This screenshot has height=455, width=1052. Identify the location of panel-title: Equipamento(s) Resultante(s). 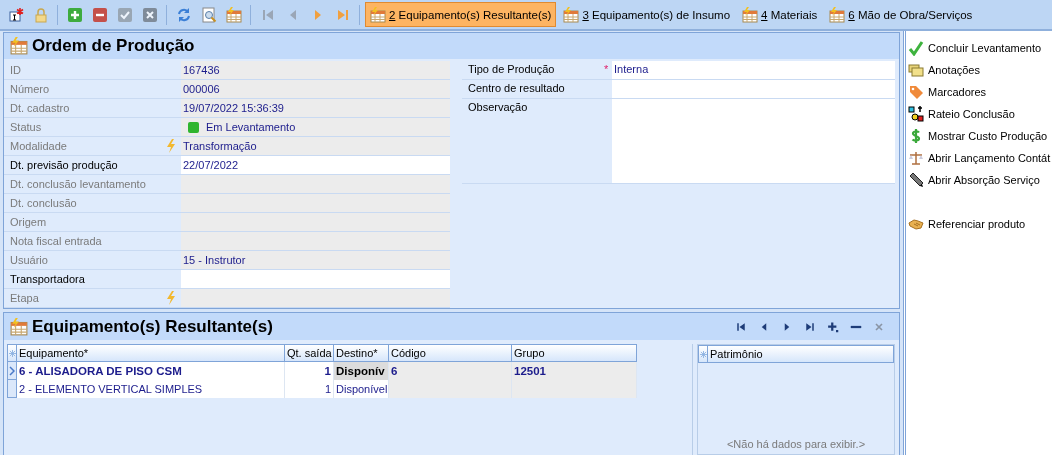
(153, 326).